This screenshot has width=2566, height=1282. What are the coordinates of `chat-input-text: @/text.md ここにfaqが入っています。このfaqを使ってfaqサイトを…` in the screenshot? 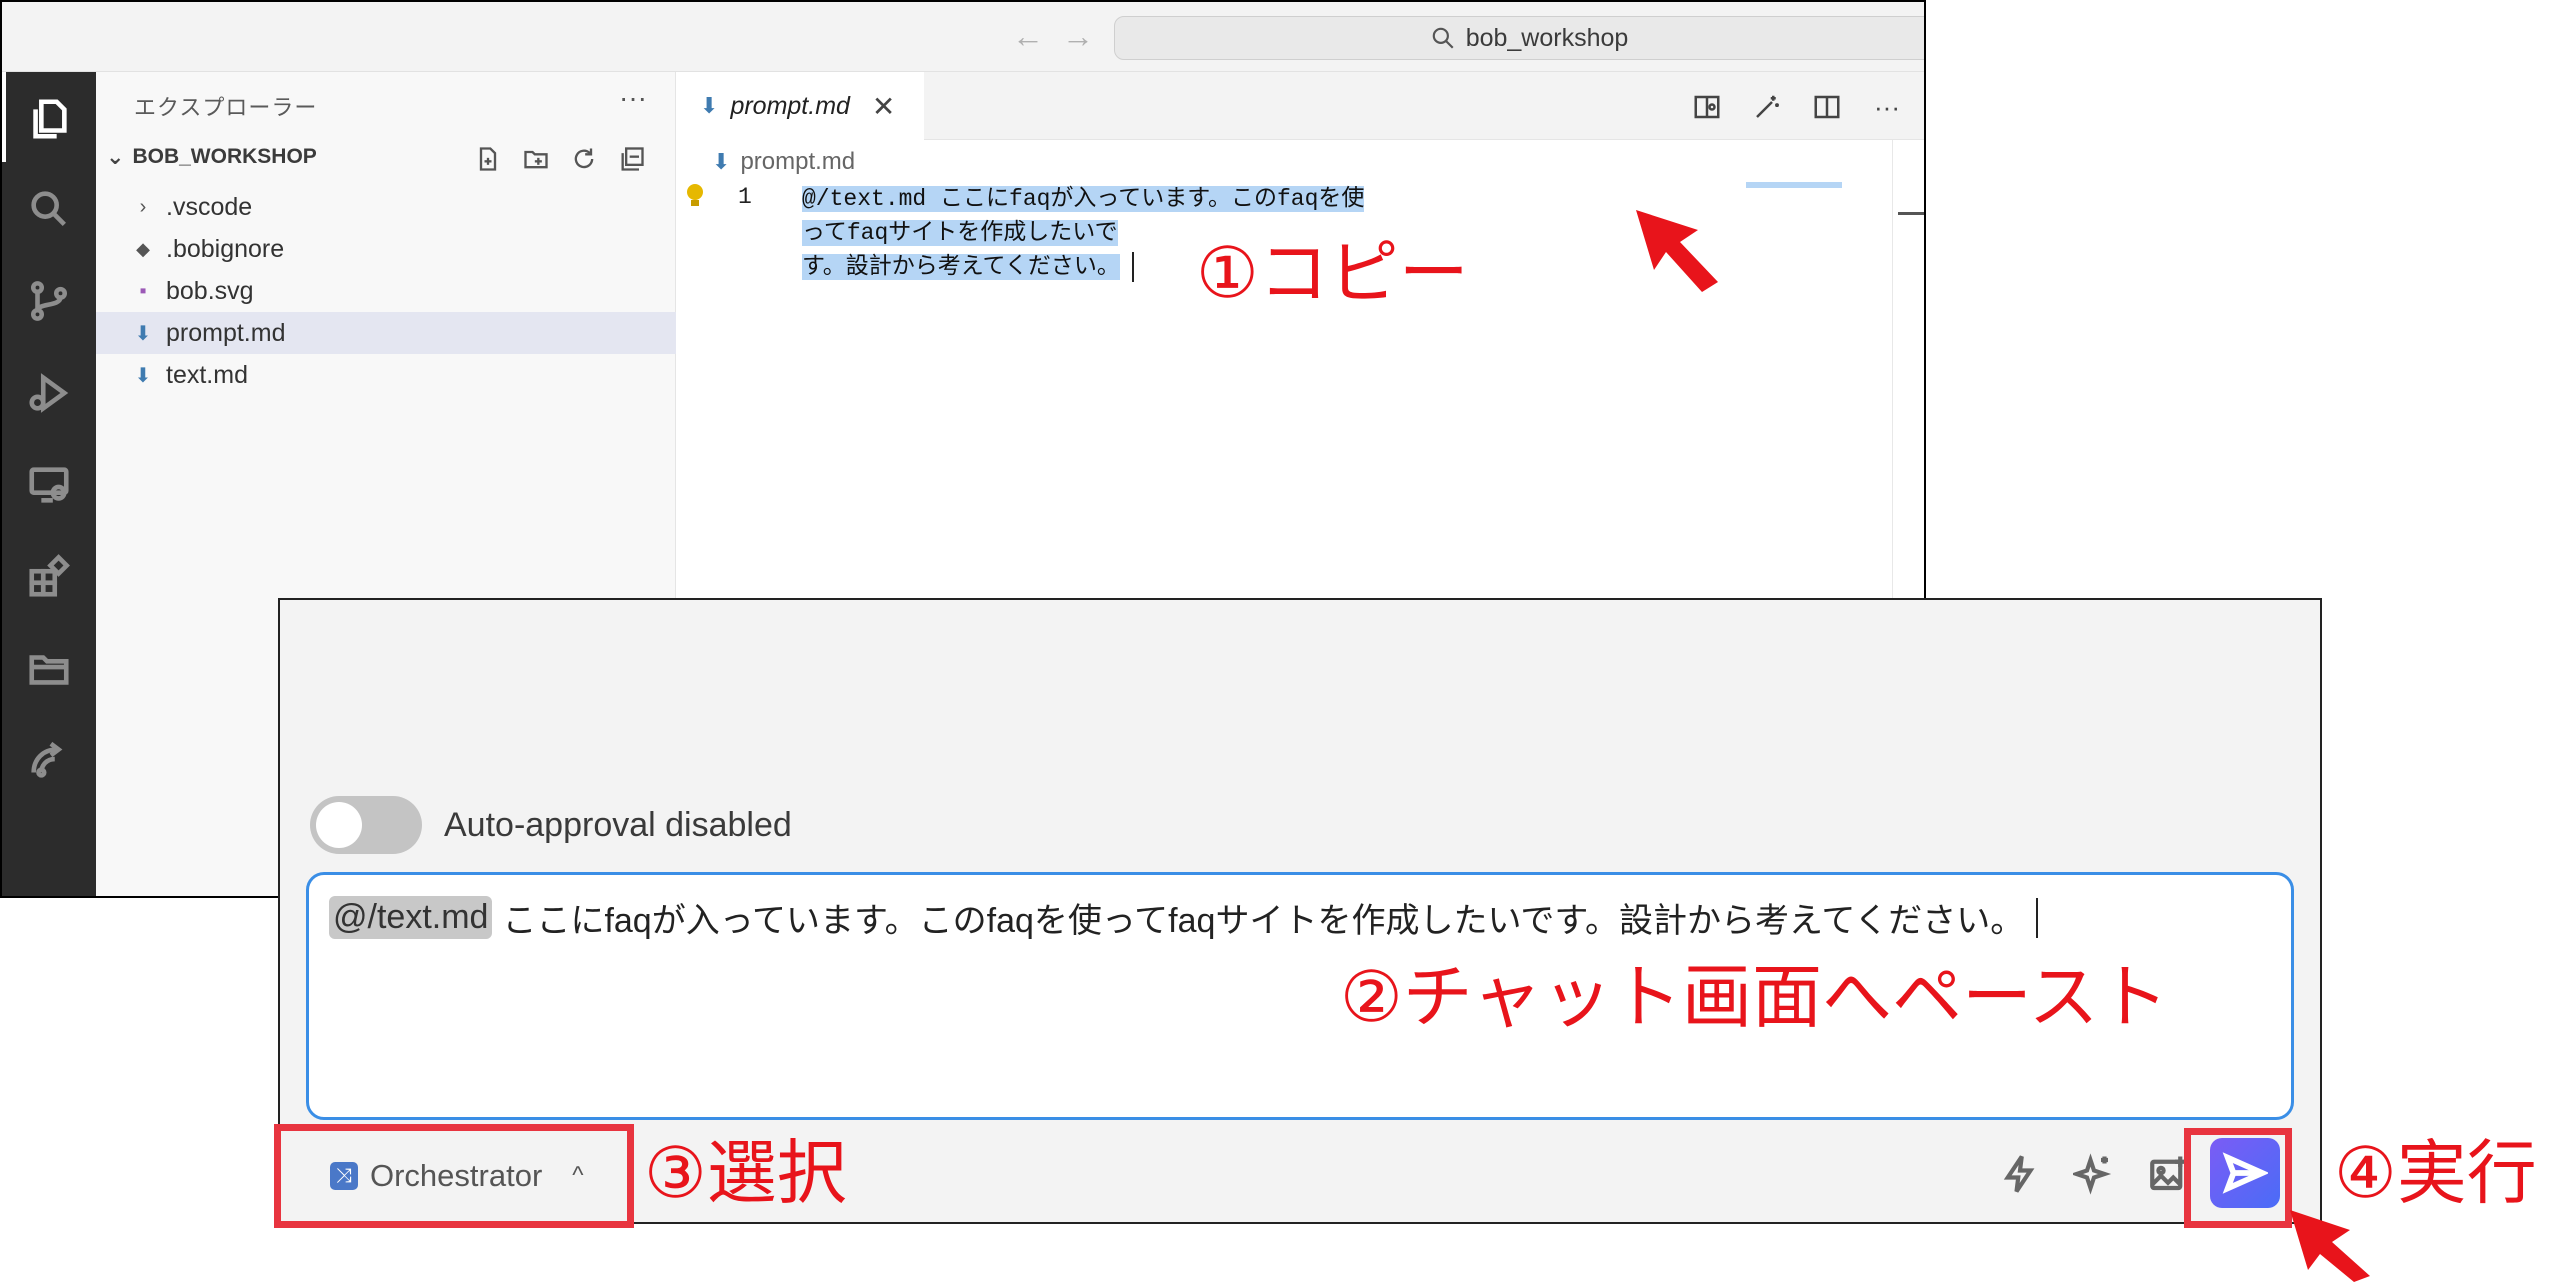 It's located at (1184, 917).